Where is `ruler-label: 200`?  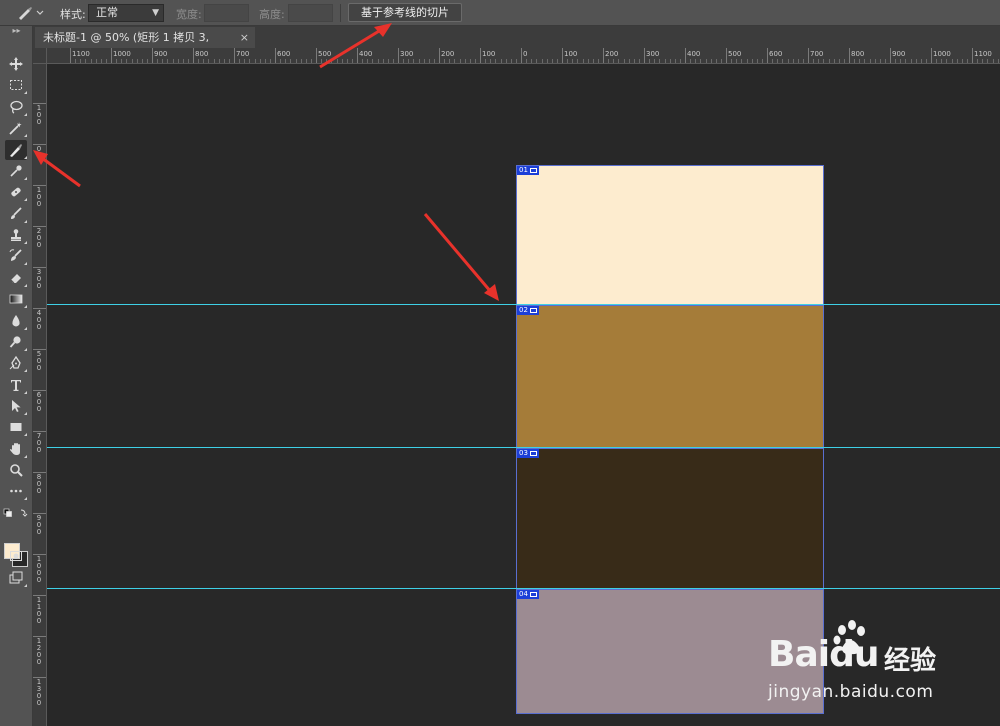
ruler-label: 200 is located at coordinates (39, 238).